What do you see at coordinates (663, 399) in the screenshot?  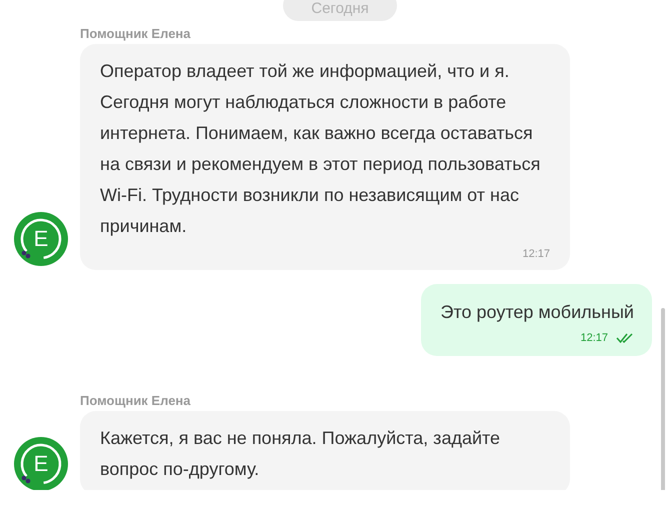 I see `scrollbar` at bounding box center [663, 399].